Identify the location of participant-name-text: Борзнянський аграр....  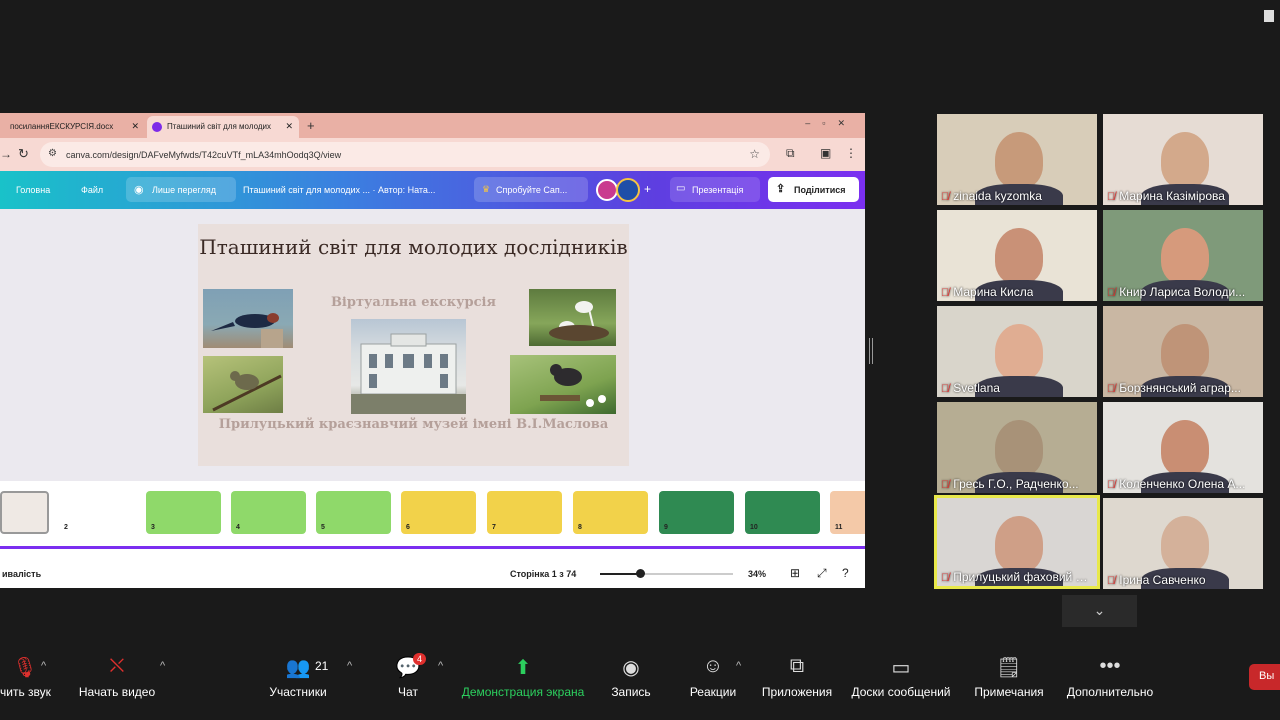
(1180, 388).